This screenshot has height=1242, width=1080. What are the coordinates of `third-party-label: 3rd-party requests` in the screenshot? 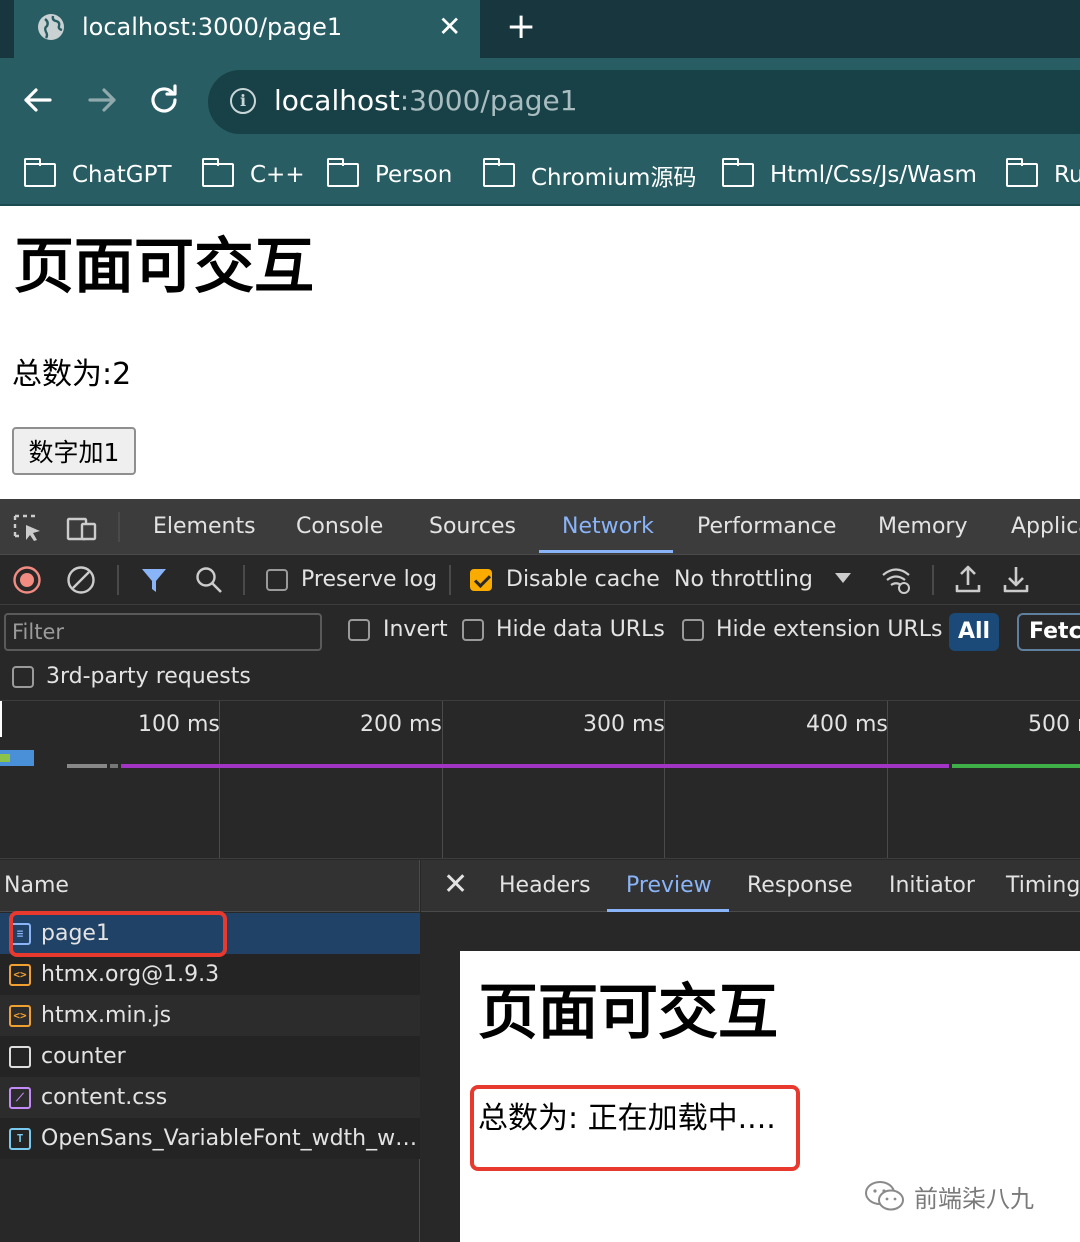 It's located at (148, 676).